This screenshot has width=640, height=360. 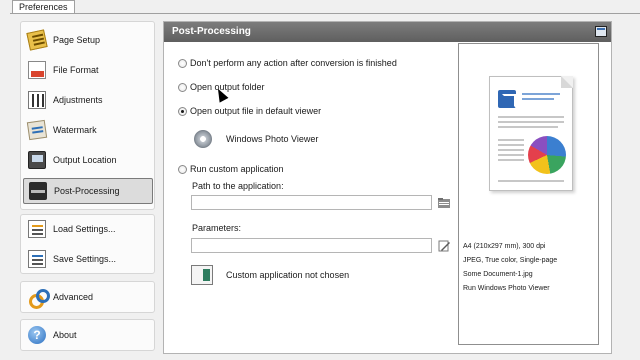 I want to click on option-custom-app-label: Run custom application, so click(x=237, y=169).